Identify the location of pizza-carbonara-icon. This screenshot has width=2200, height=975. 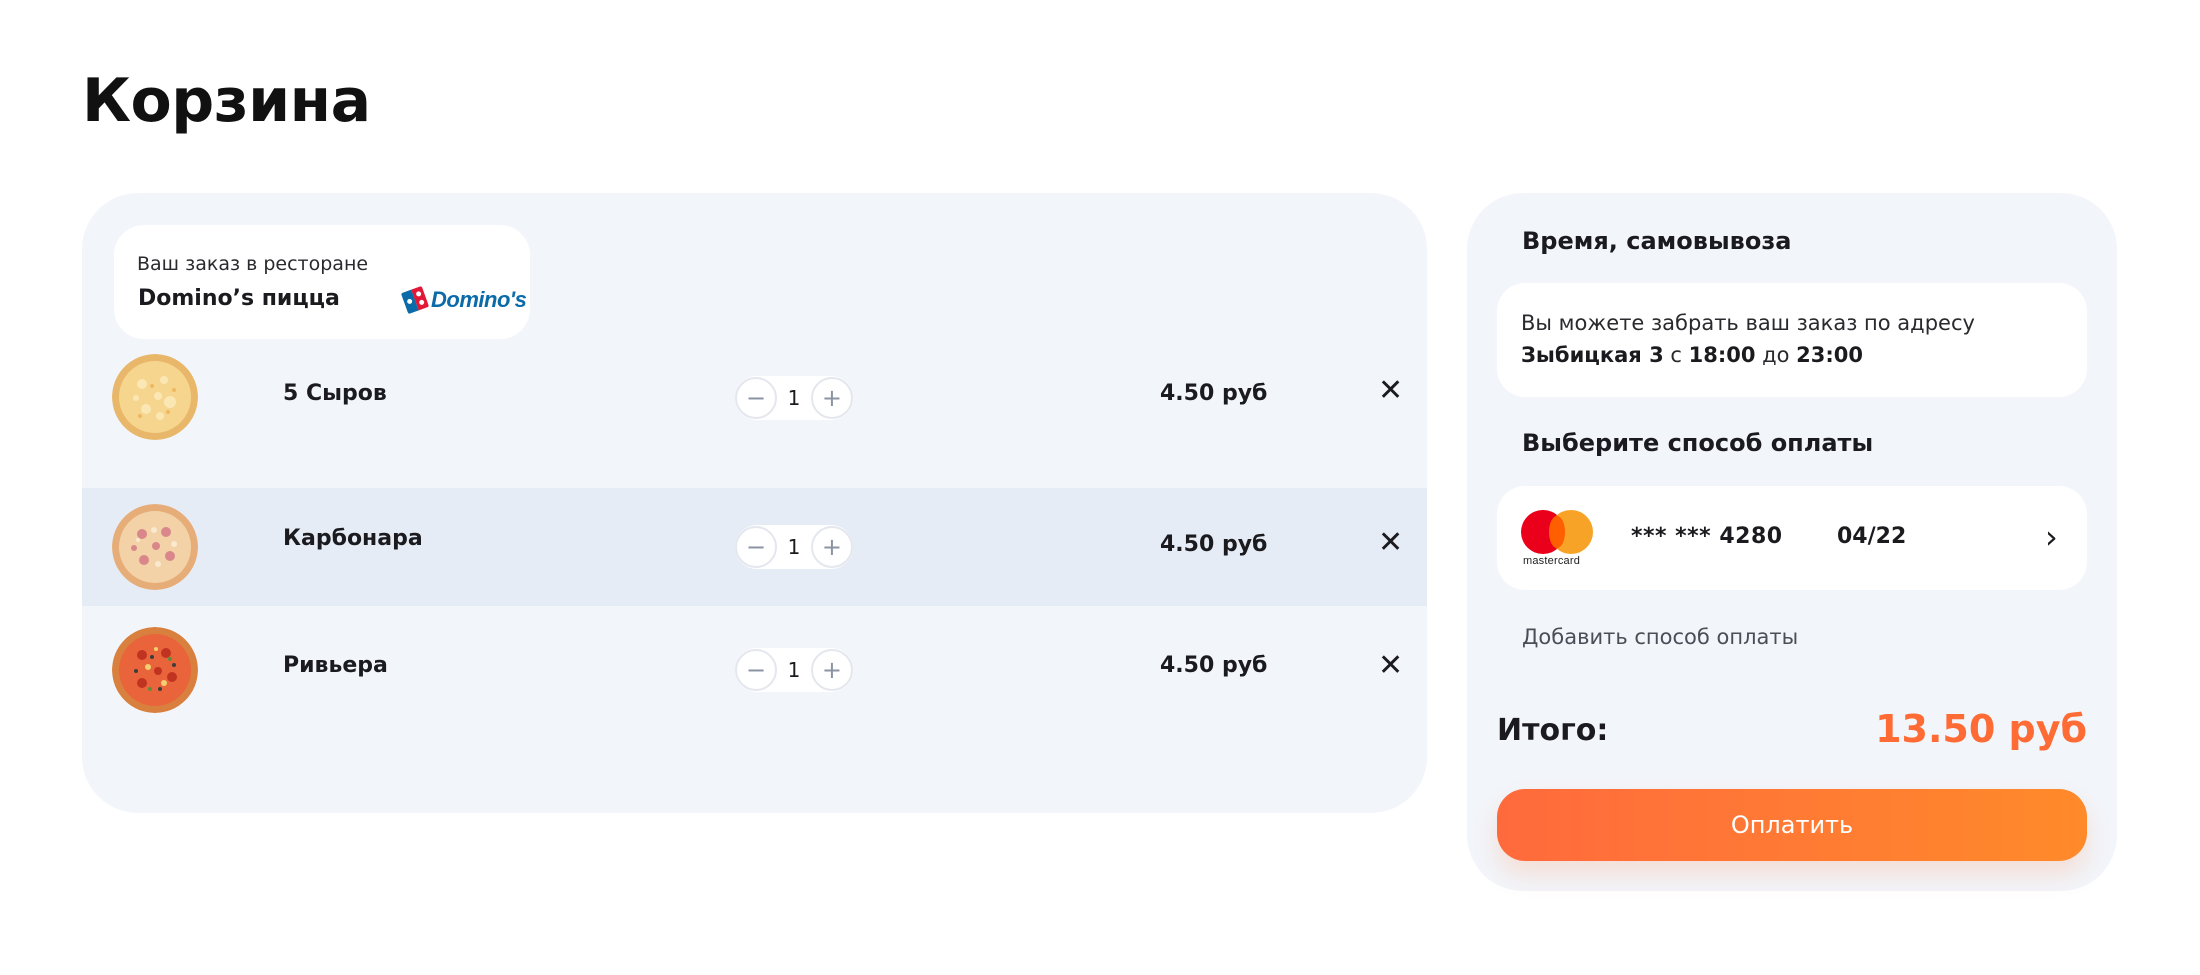
(155, 547).